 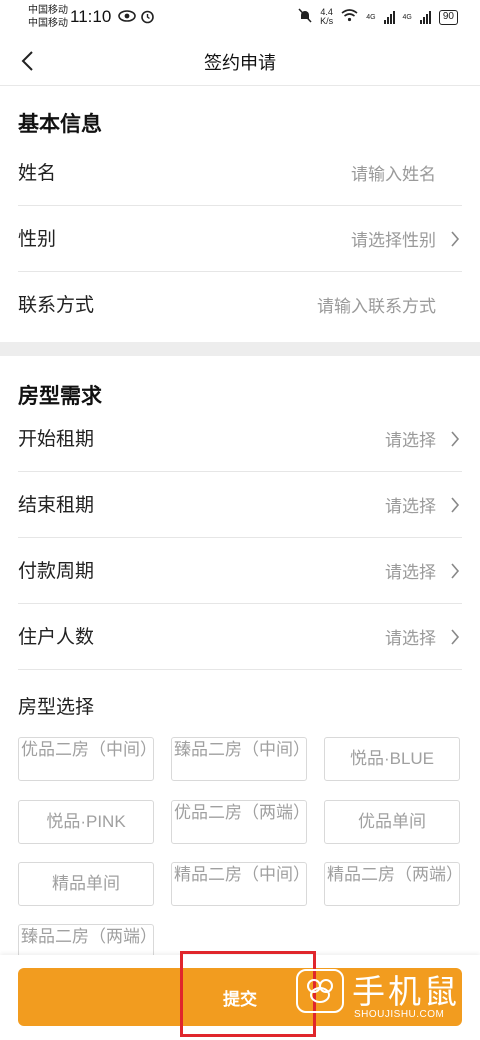 I want to click on field-label: 联系方式, so click(x=56, y=305).